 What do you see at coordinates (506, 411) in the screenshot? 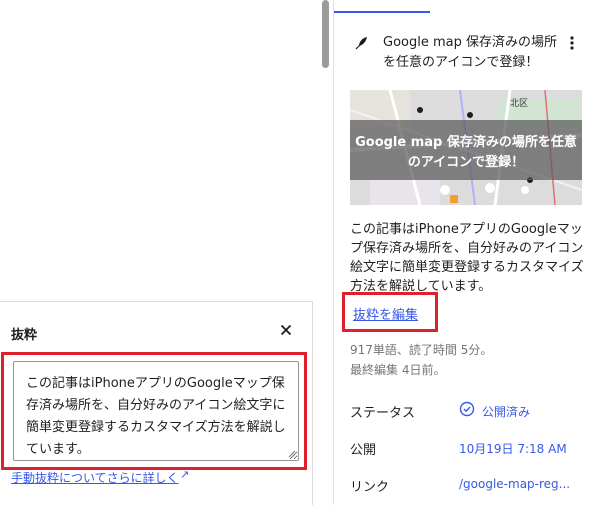
I see `status-value-button: 公開済み` at bounding box center [506, 411].